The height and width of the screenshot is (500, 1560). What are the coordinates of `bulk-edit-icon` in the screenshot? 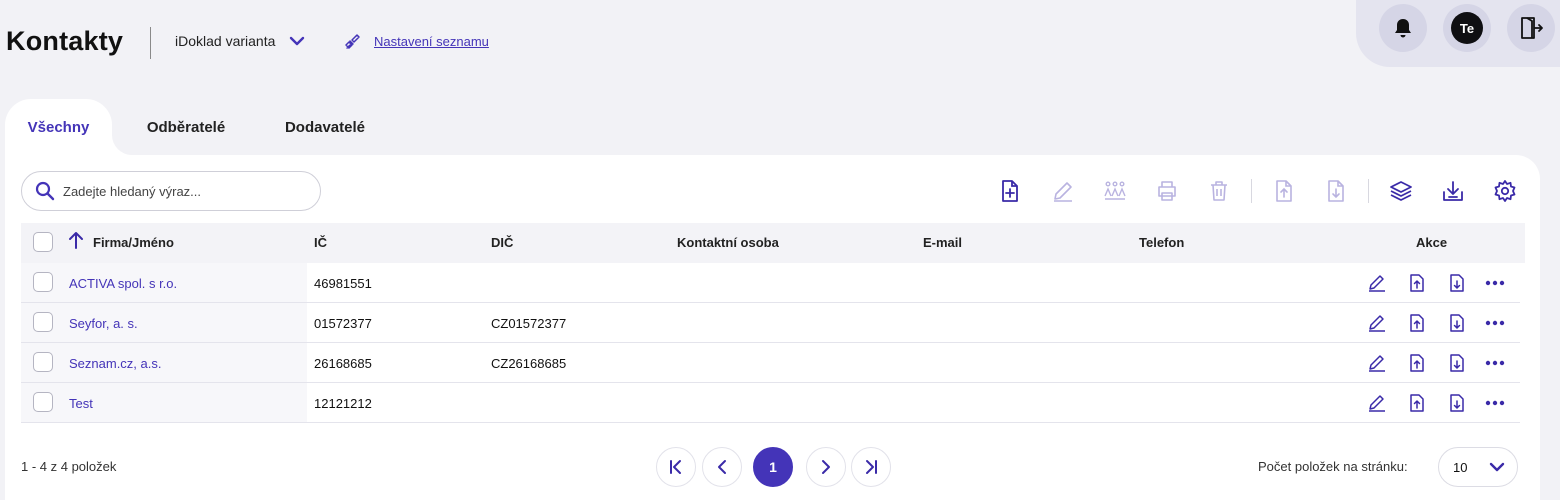 It's located at (1115, 191).